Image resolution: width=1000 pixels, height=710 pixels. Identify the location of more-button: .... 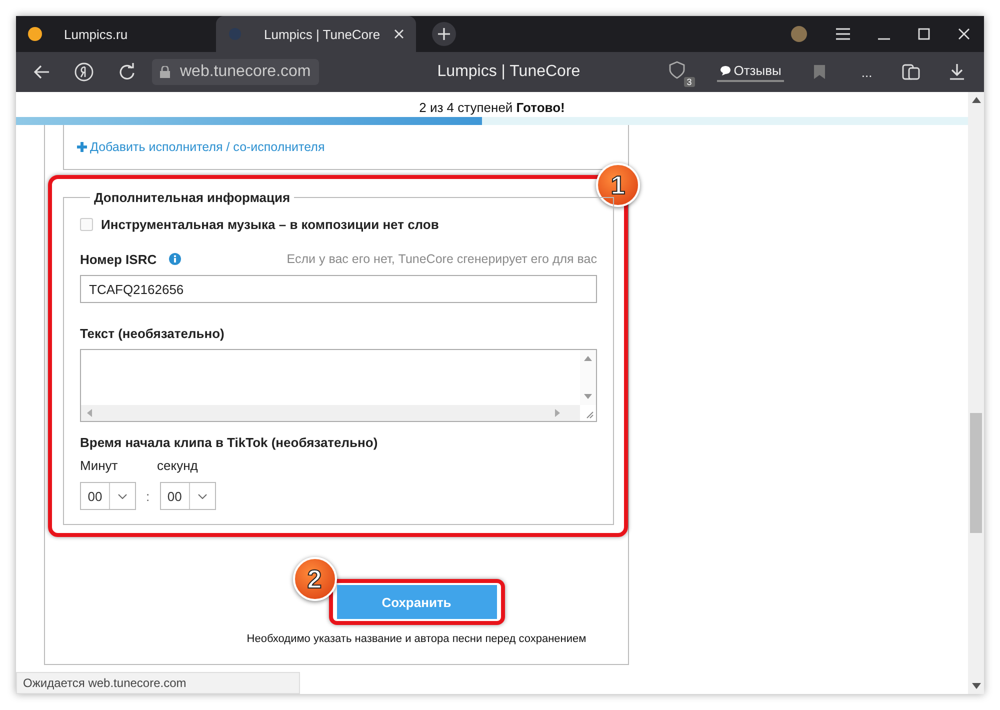
(866, 72).